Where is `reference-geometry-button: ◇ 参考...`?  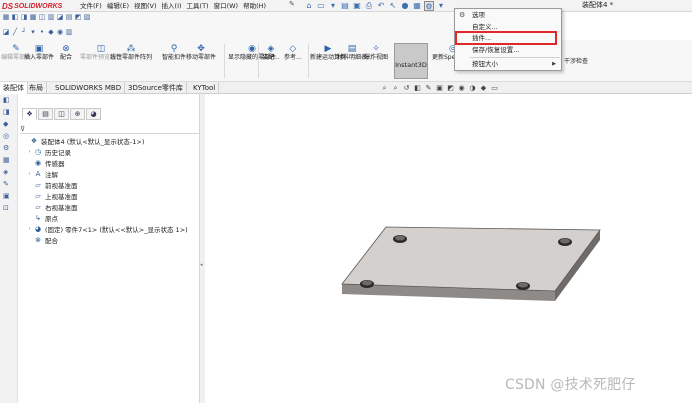
reference-geometry-button: ◇ 参考... is located at coordinates (293, 53).